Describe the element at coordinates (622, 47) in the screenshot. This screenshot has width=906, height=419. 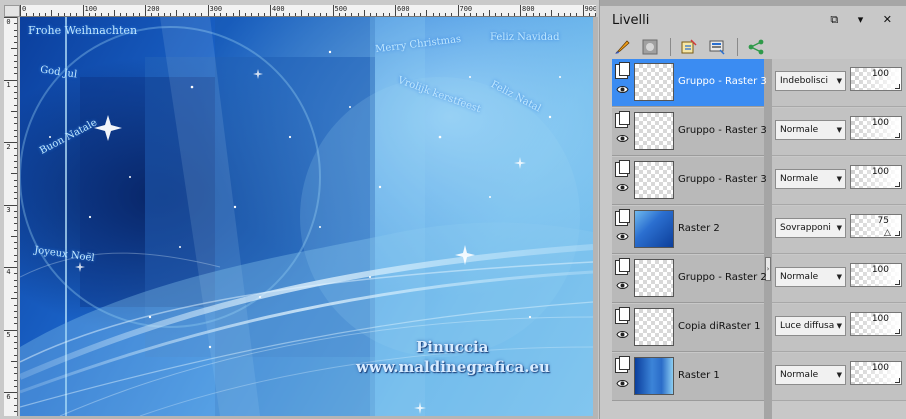
I see `brush-icon` at that location.